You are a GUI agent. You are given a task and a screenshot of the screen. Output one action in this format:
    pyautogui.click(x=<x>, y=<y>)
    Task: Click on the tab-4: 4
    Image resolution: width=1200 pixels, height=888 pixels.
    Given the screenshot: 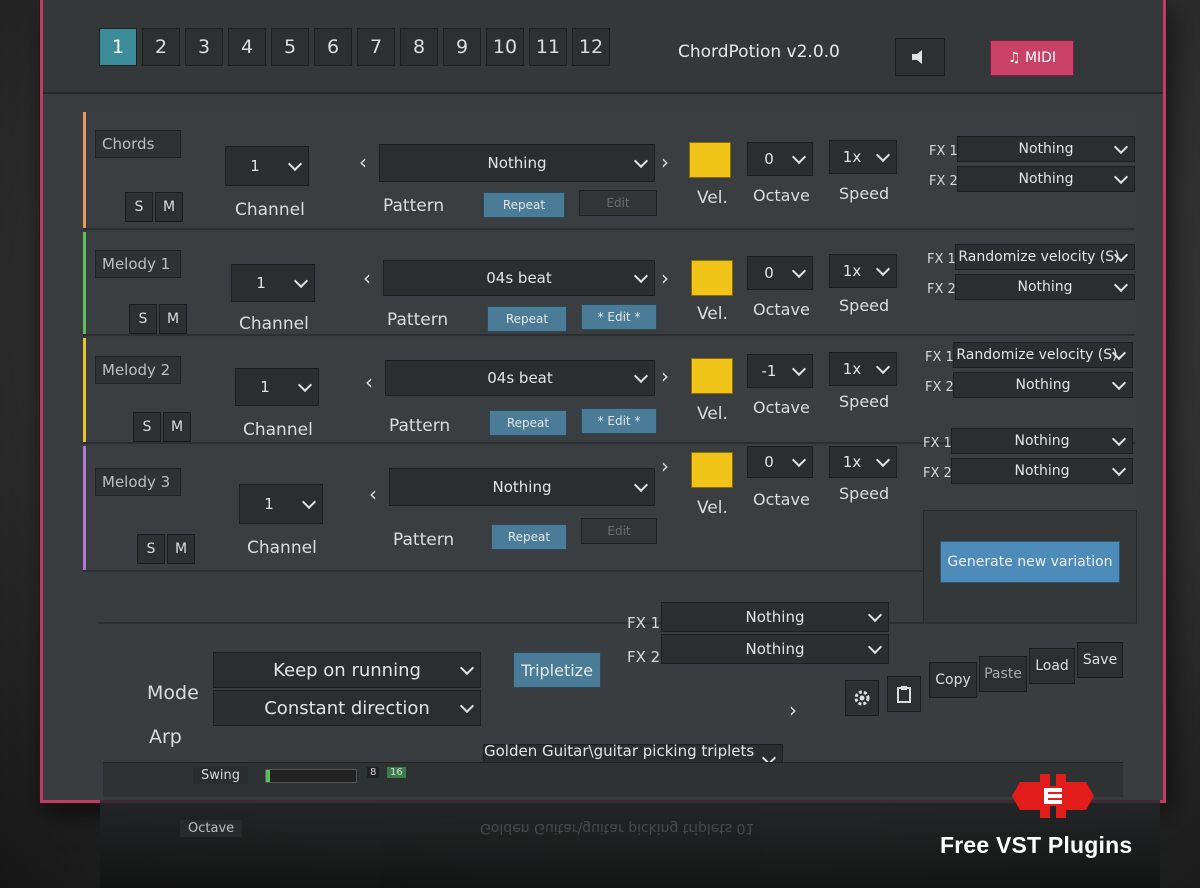 What is the action you would take?
    pyautogui.click(x=247, y=47)
    